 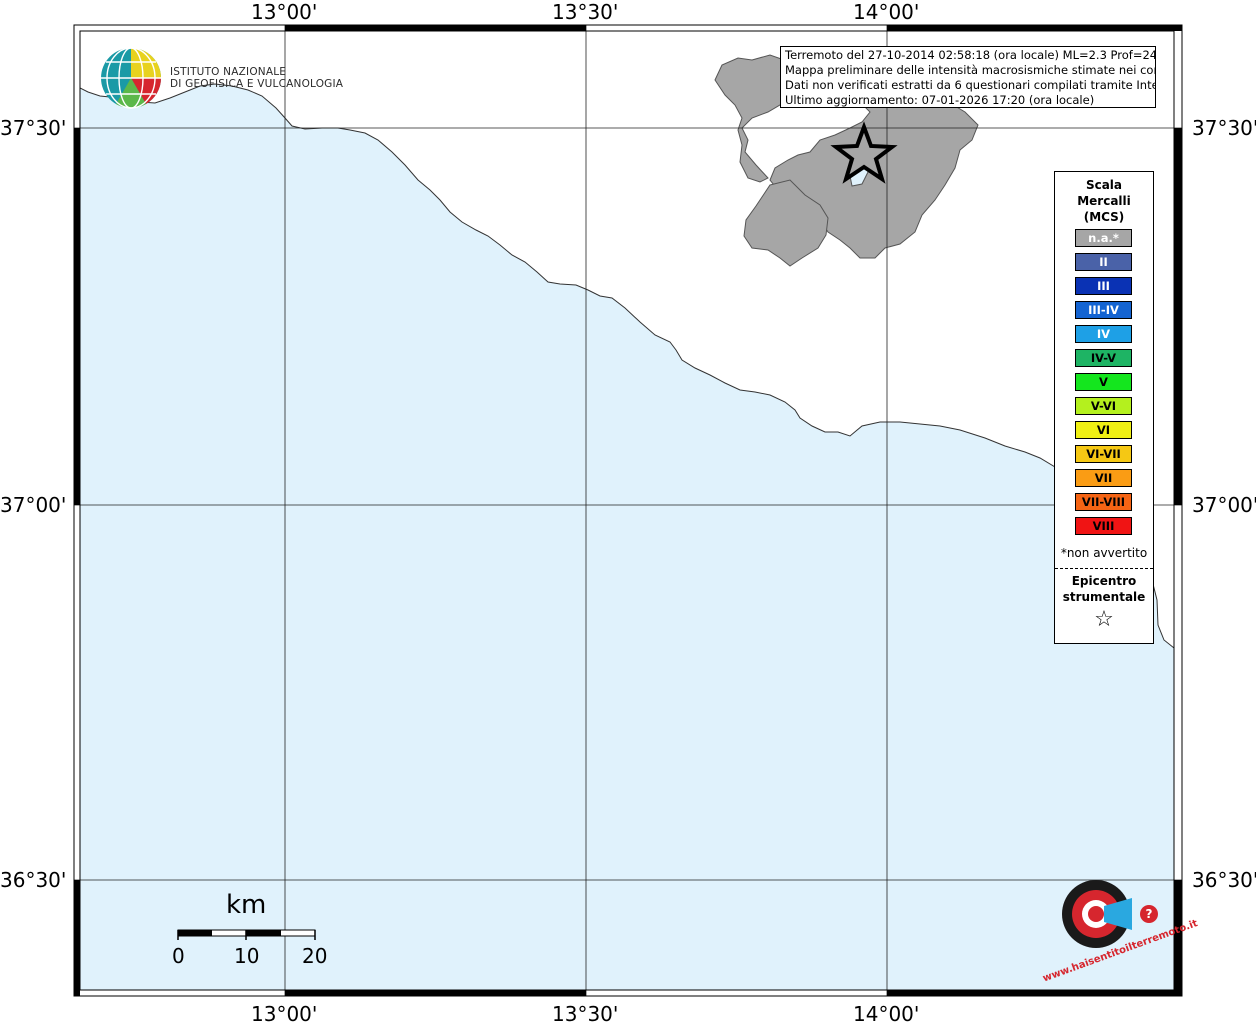 I want to click on lat-tick-left-3700: 37°00', so click(x=33, y=505).